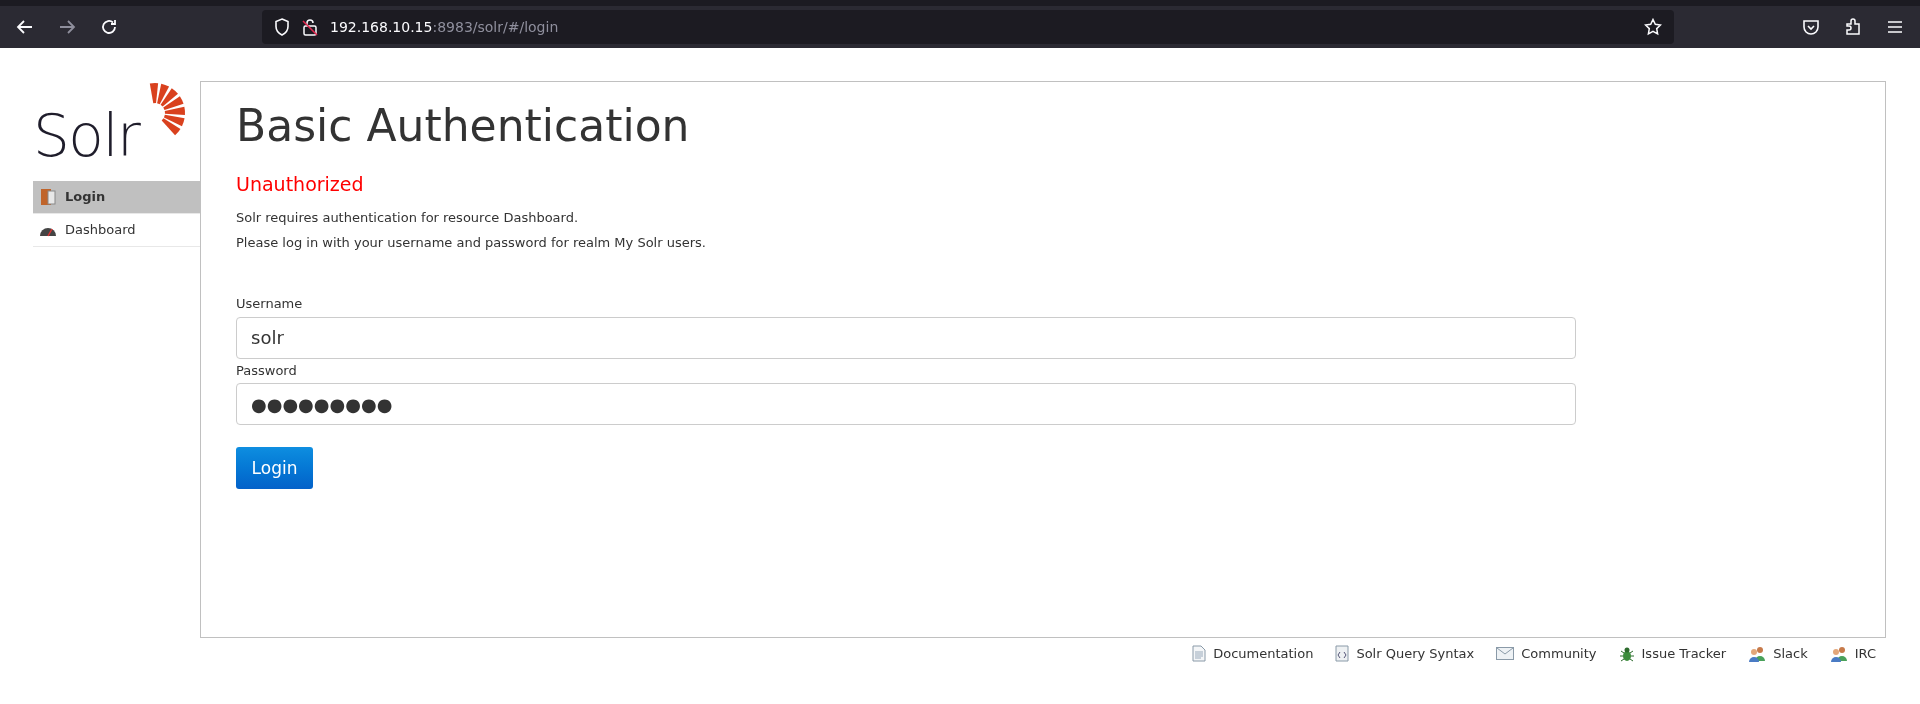  I want to click on field-label: Password, so click(267, 370).